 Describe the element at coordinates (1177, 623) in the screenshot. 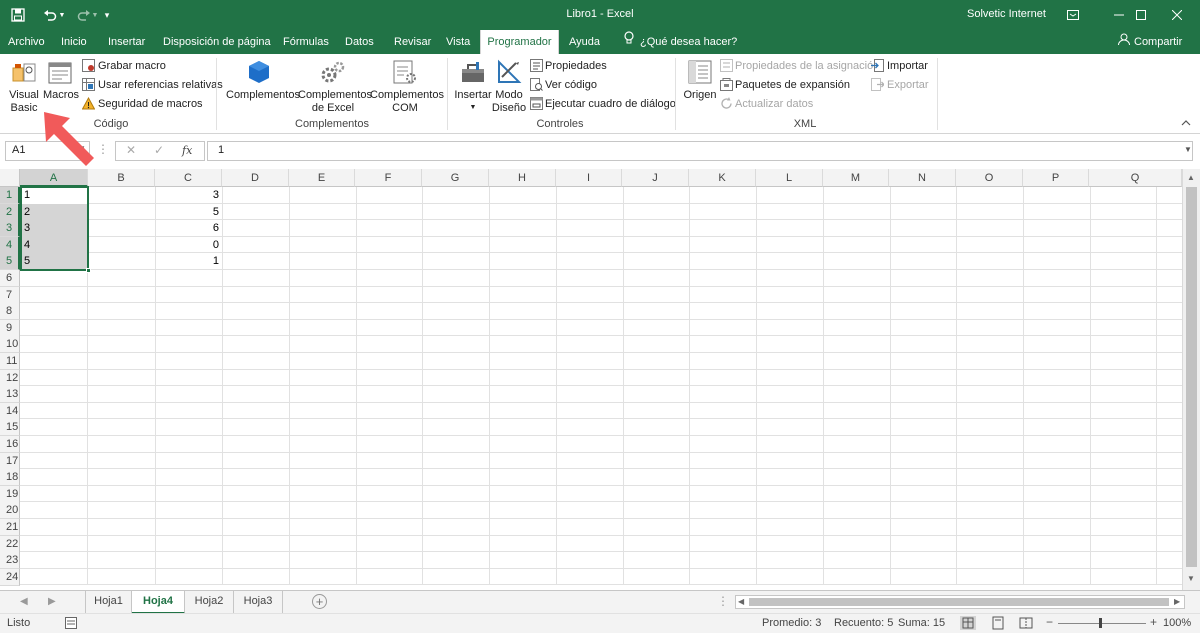

I see `zoom-level: 100%` at that location.